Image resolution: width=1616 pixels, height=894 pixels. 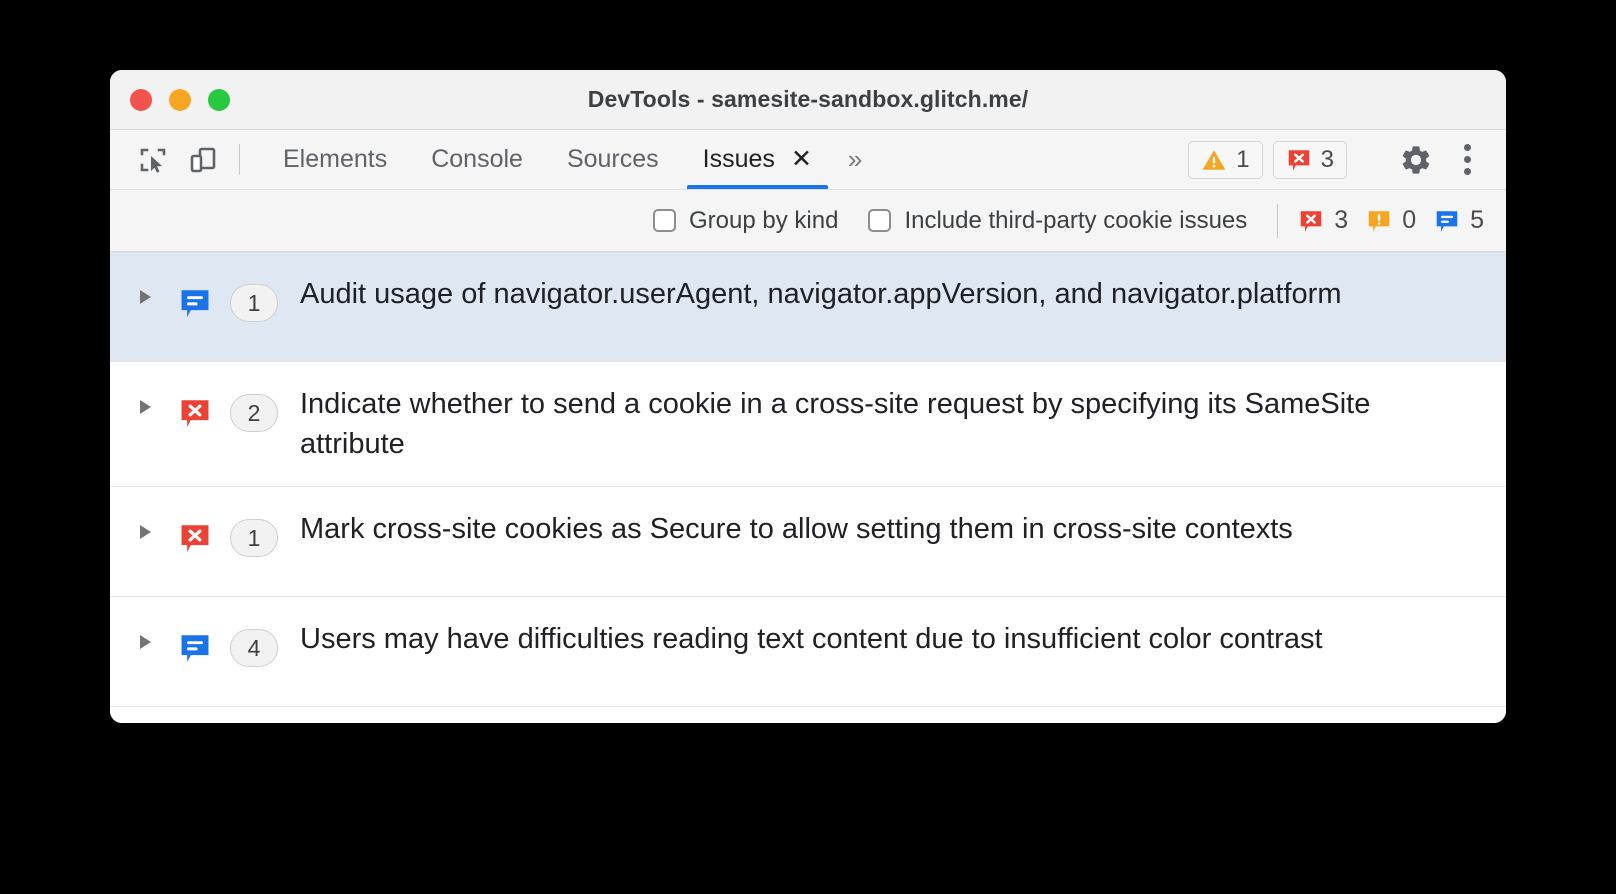 I want to click on error-count-button: 3, so click(x=1309, y=159).